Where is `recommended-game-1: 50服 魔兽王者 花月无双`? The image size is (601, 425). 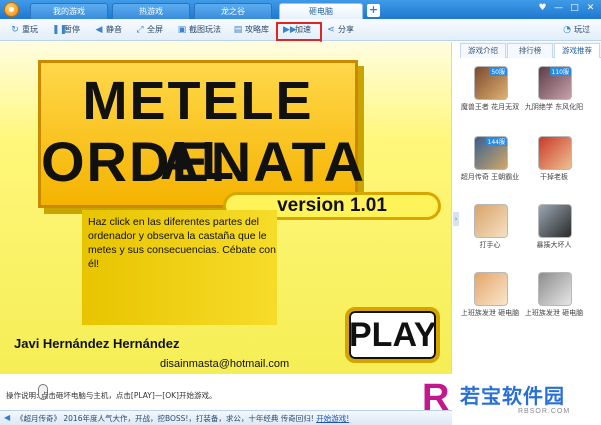
recommended-game-1: 50服 魔兽王者 花月无双 is located at coordinates (490, 99).